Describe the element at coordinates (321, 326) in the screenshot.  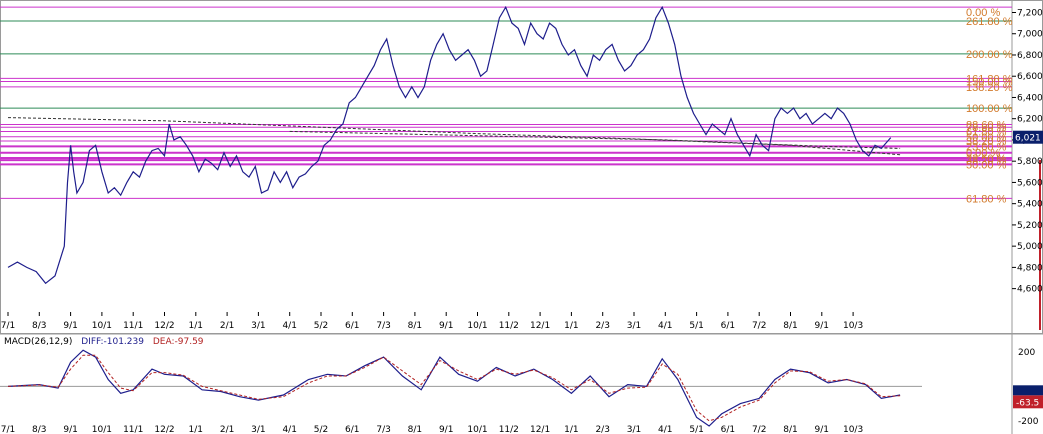
I see `x-tick-label: 5/2` at that location.